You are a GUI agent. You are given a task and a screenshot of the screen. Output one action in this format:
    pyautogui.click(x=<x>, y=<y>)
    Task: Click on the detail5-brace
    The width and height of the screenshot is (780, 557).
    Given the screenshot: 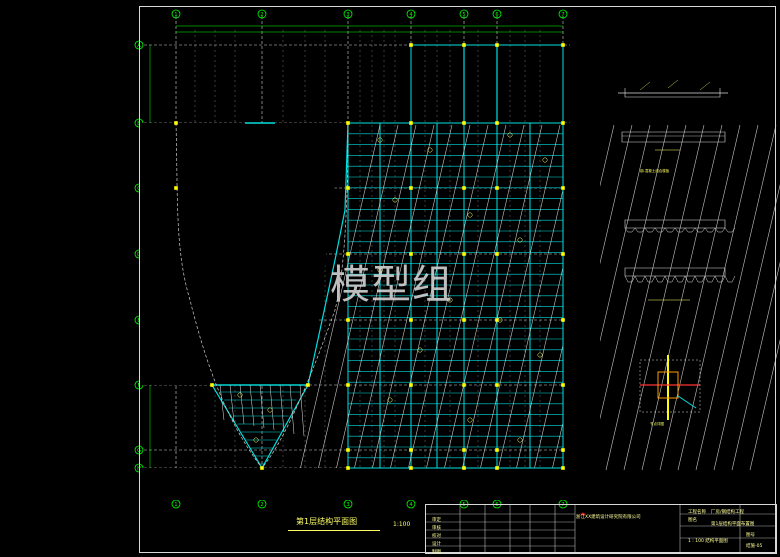 What is the action you would take?
    pyautogui.click(x=687, y=402)
    